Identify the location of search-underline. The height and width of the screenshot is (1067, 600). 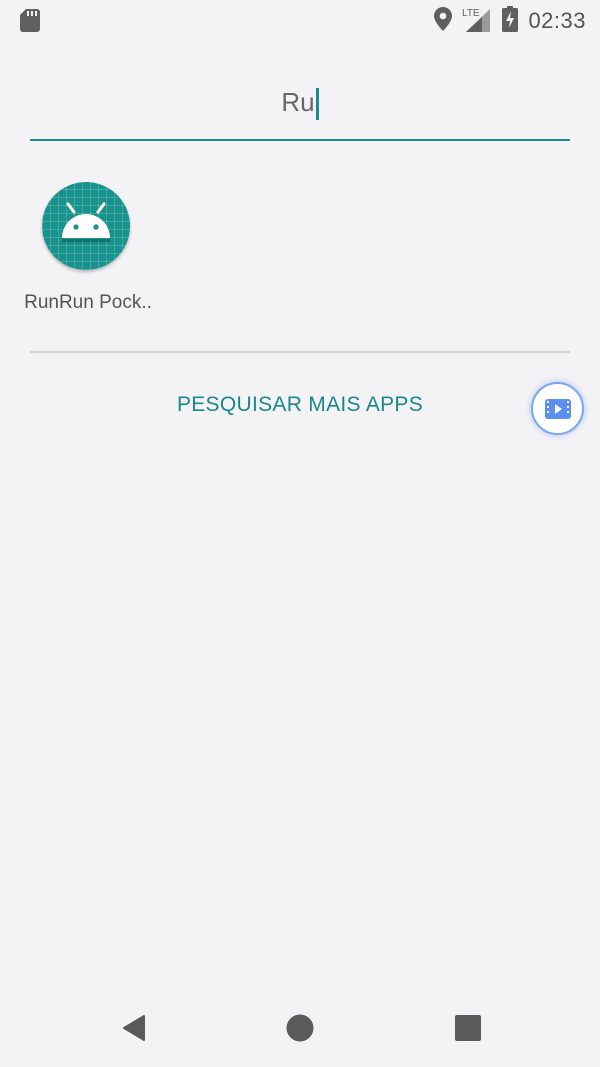
(300, 140).